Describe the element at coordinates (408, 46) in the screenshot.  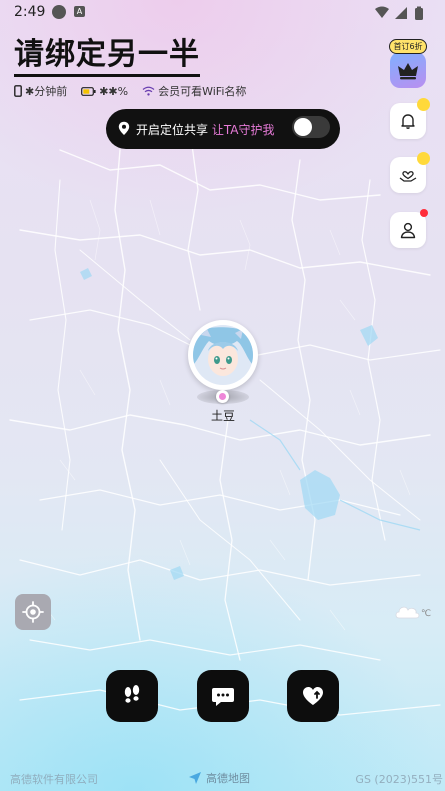
I see `vip-discount-badge: 首订6折` at that location.